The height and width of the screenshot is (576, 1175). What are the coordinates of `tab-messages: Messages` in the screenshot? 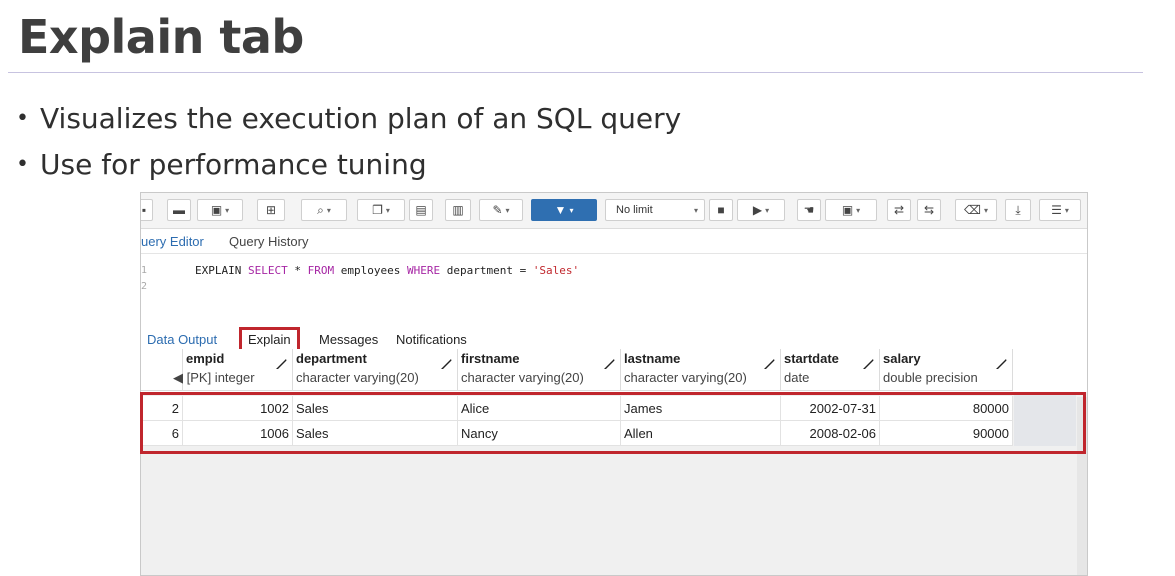 It's located at (348, 339).